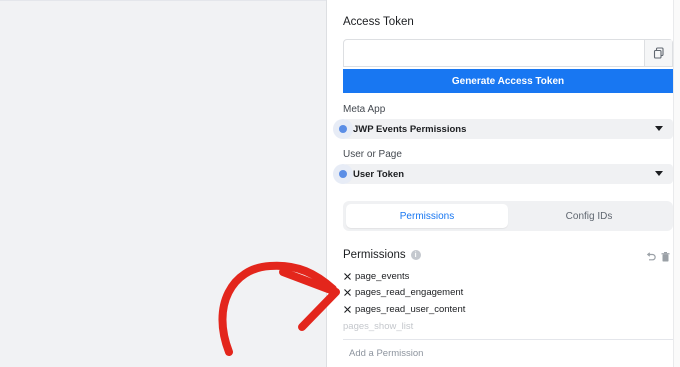 The image size is (680, 367). Describe the element at coordinates (508, 353) in the screenshot. I see `add-permission-input: Add a Permission` at that location.